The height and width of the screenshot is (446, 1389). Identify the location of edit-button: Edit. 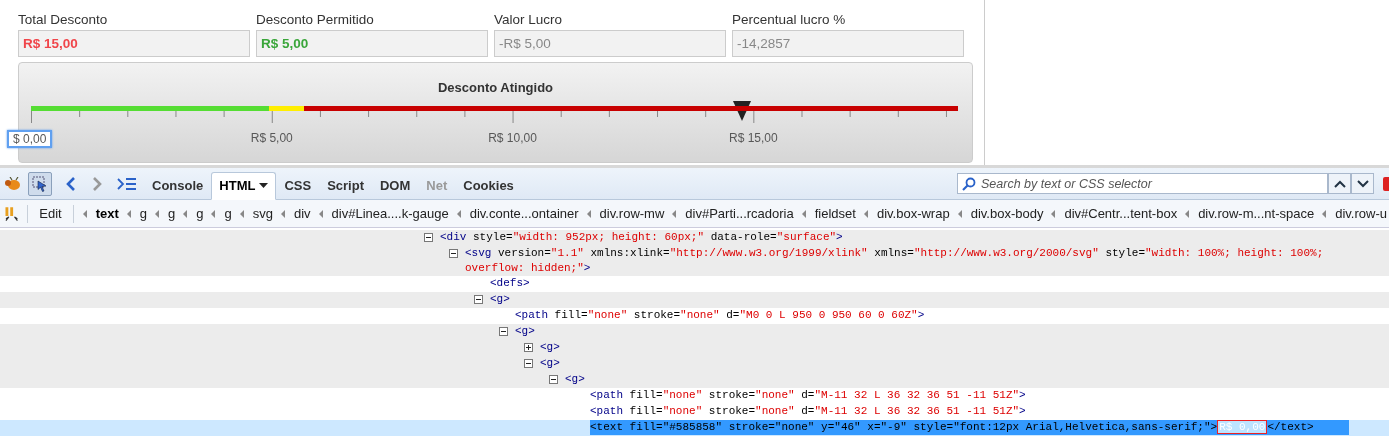
(50, 213).